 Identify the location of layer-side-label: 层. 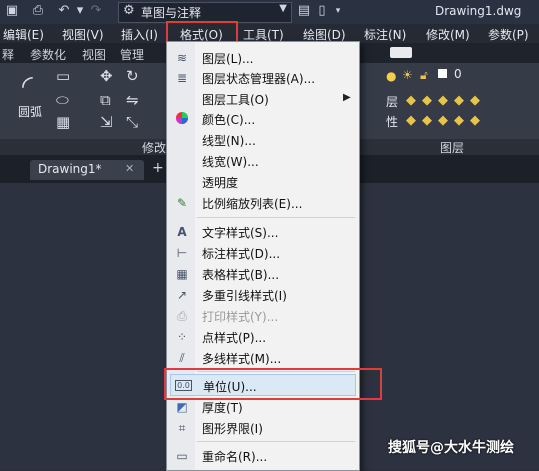
(392, 102).